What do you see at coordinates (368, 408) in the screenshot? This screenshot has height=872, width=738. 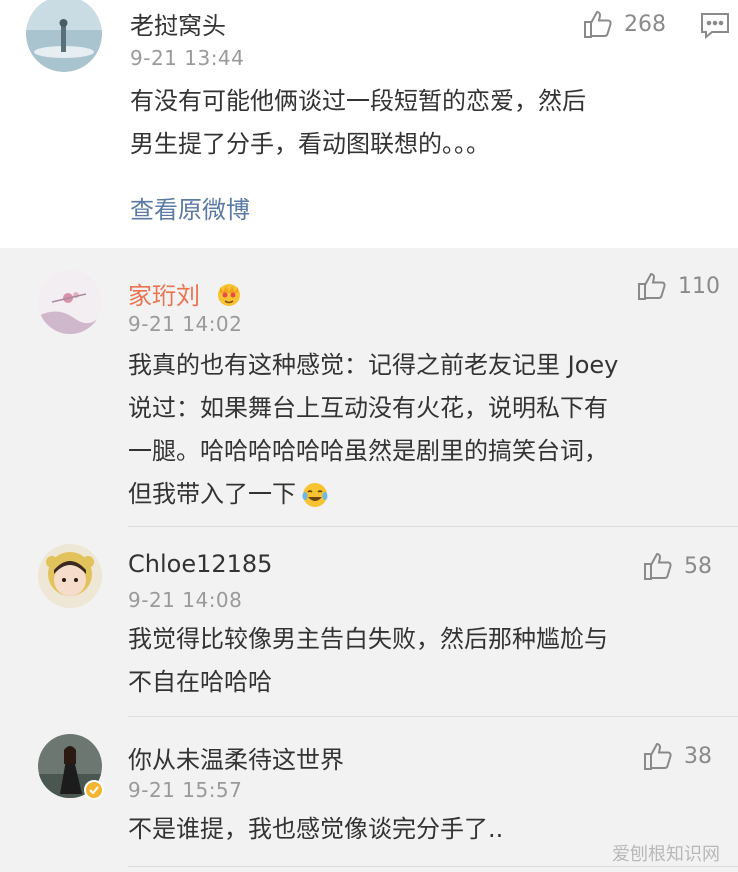 I see `reply-line: 说过：如果舞台上互动没有火花，说明私下有` at bounding box center [368, 408].